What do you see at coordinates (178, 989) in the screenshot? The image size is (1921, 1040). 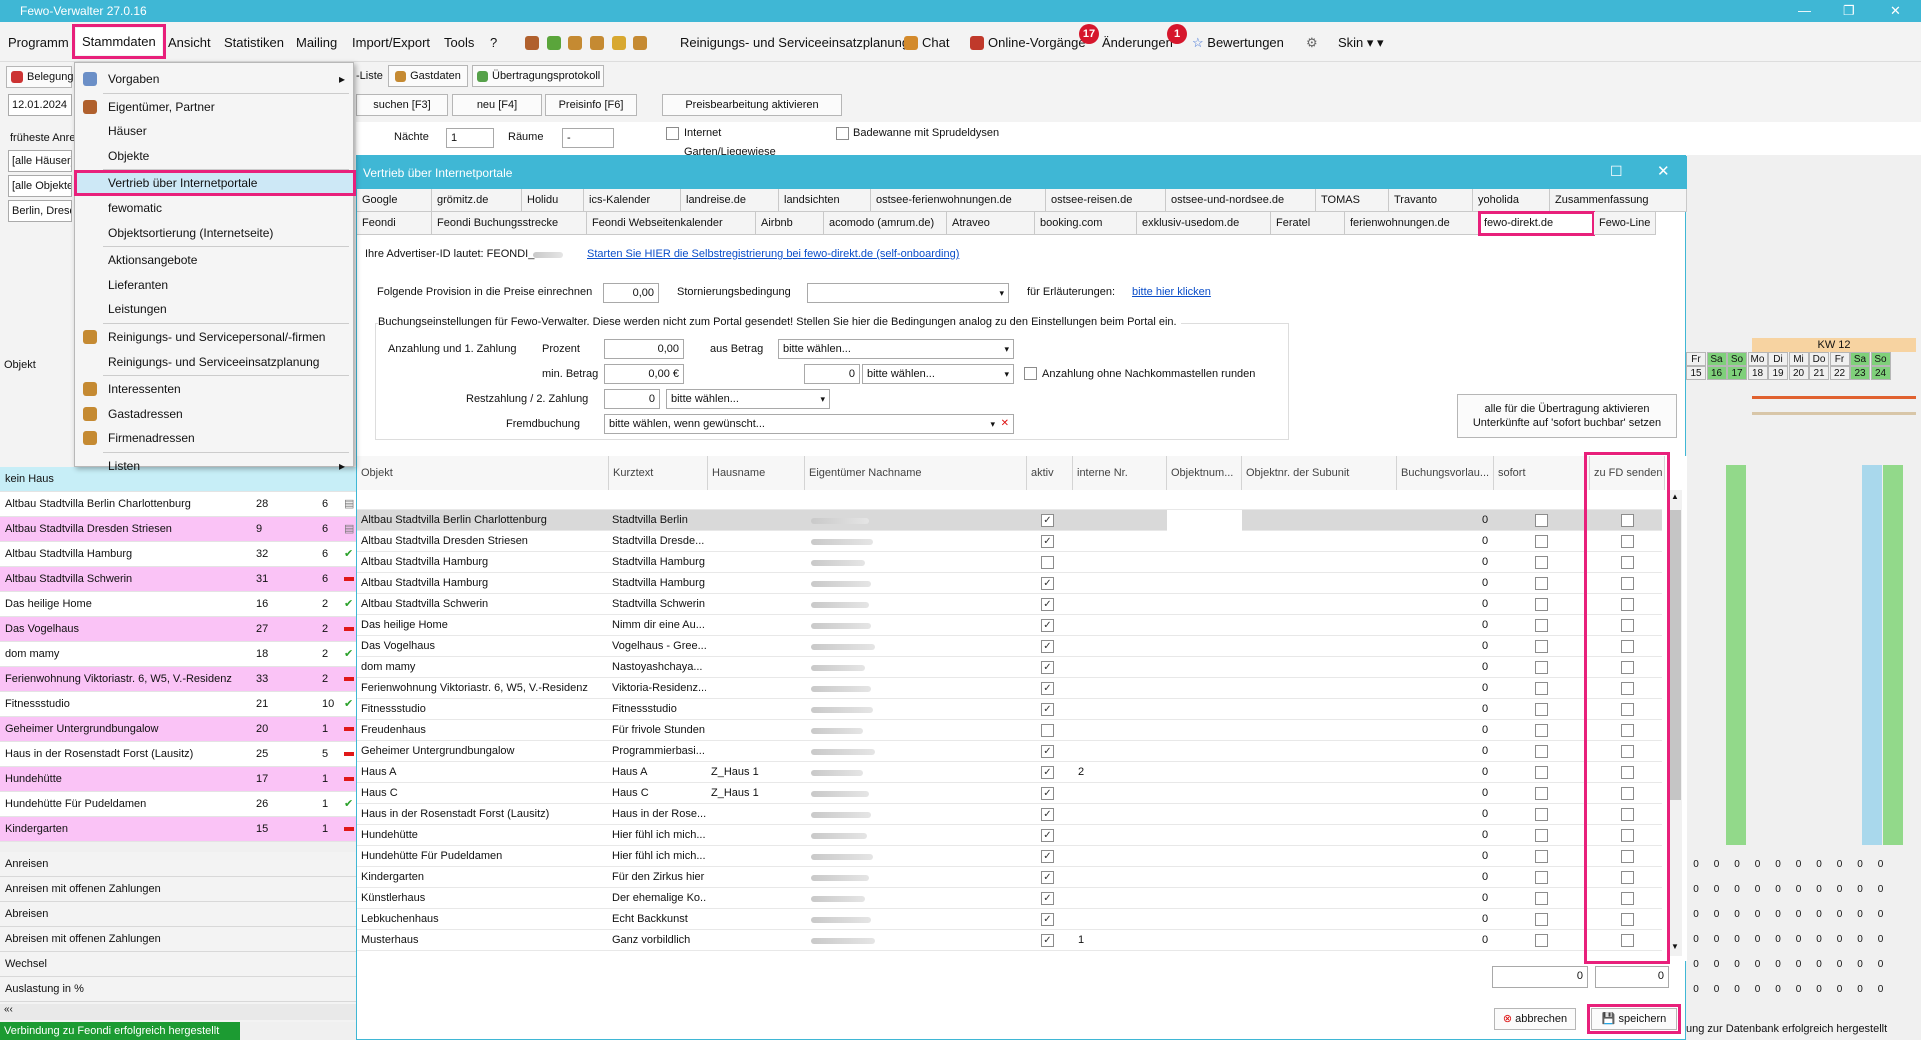 I see `summary-item: Auslastung in %` at bounding box center [178, 989].